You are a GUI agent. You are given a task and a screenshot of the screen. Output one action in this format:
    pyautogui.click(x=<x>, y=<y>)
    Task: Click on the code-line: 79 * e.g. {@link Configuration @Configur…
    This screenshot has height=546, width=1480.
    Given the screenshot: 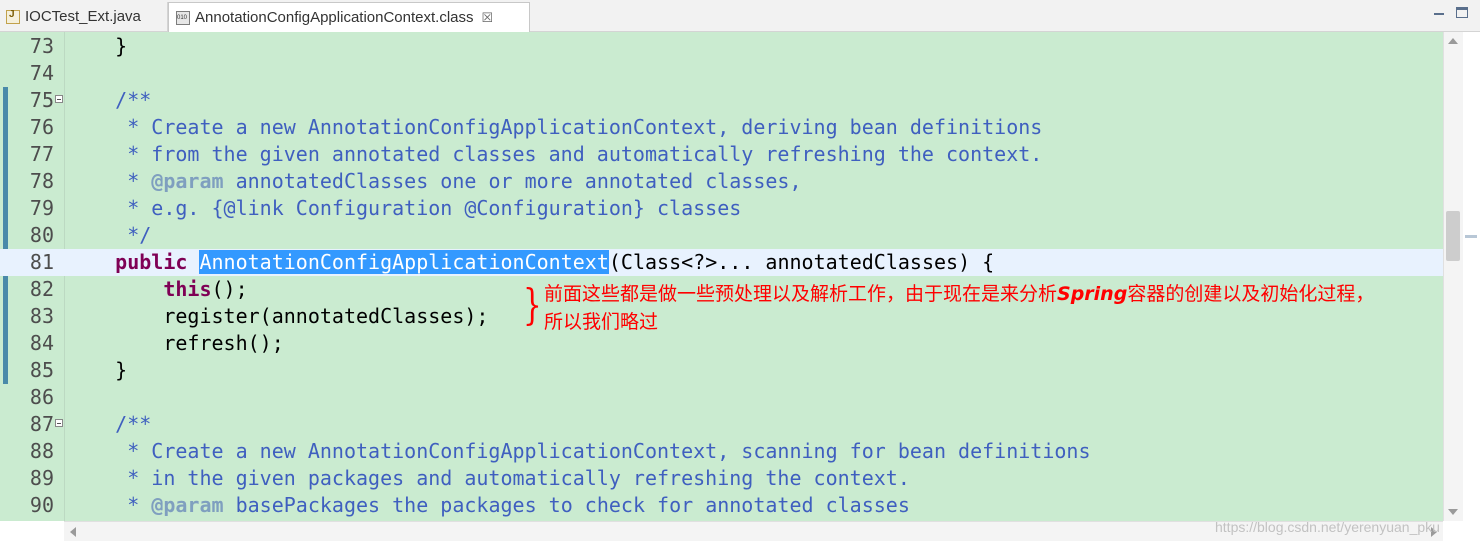 What is the action you would take?
    pyautogui.click(x=721, y=208)
    